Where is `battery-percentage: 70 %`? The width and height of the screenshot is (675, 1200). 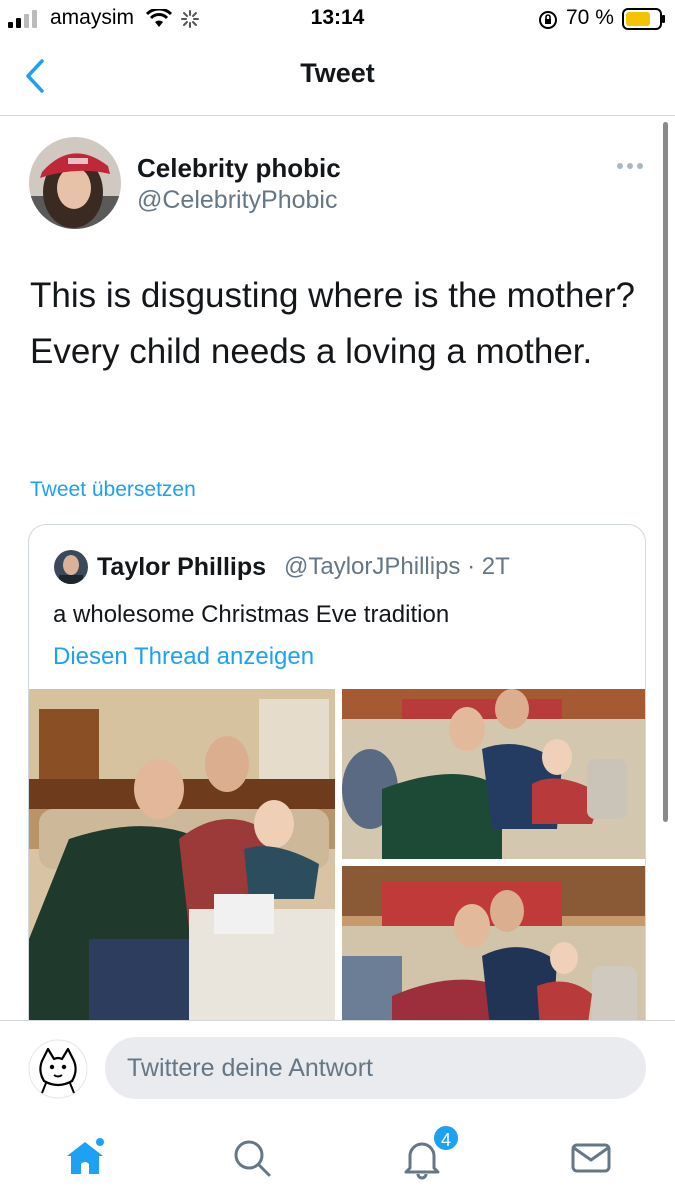
battery-percentage: 70 % is located at coordinates (590, 17).